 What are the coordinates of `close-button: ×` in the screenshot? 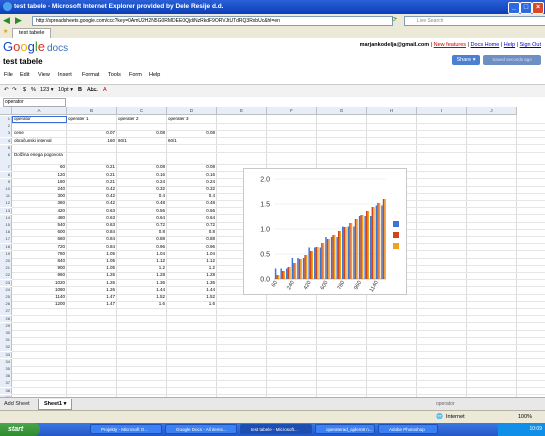 It's located at (538, 8).